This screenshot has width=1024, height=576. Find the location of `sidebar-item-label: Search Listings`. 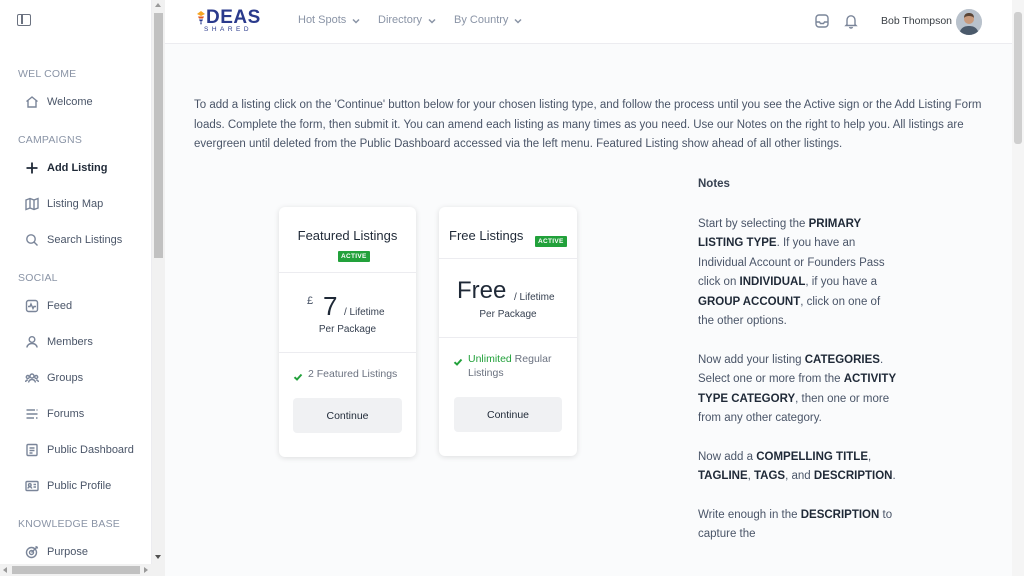

sidebar-item-label: Search Listings is located at coordinates (85, 240).